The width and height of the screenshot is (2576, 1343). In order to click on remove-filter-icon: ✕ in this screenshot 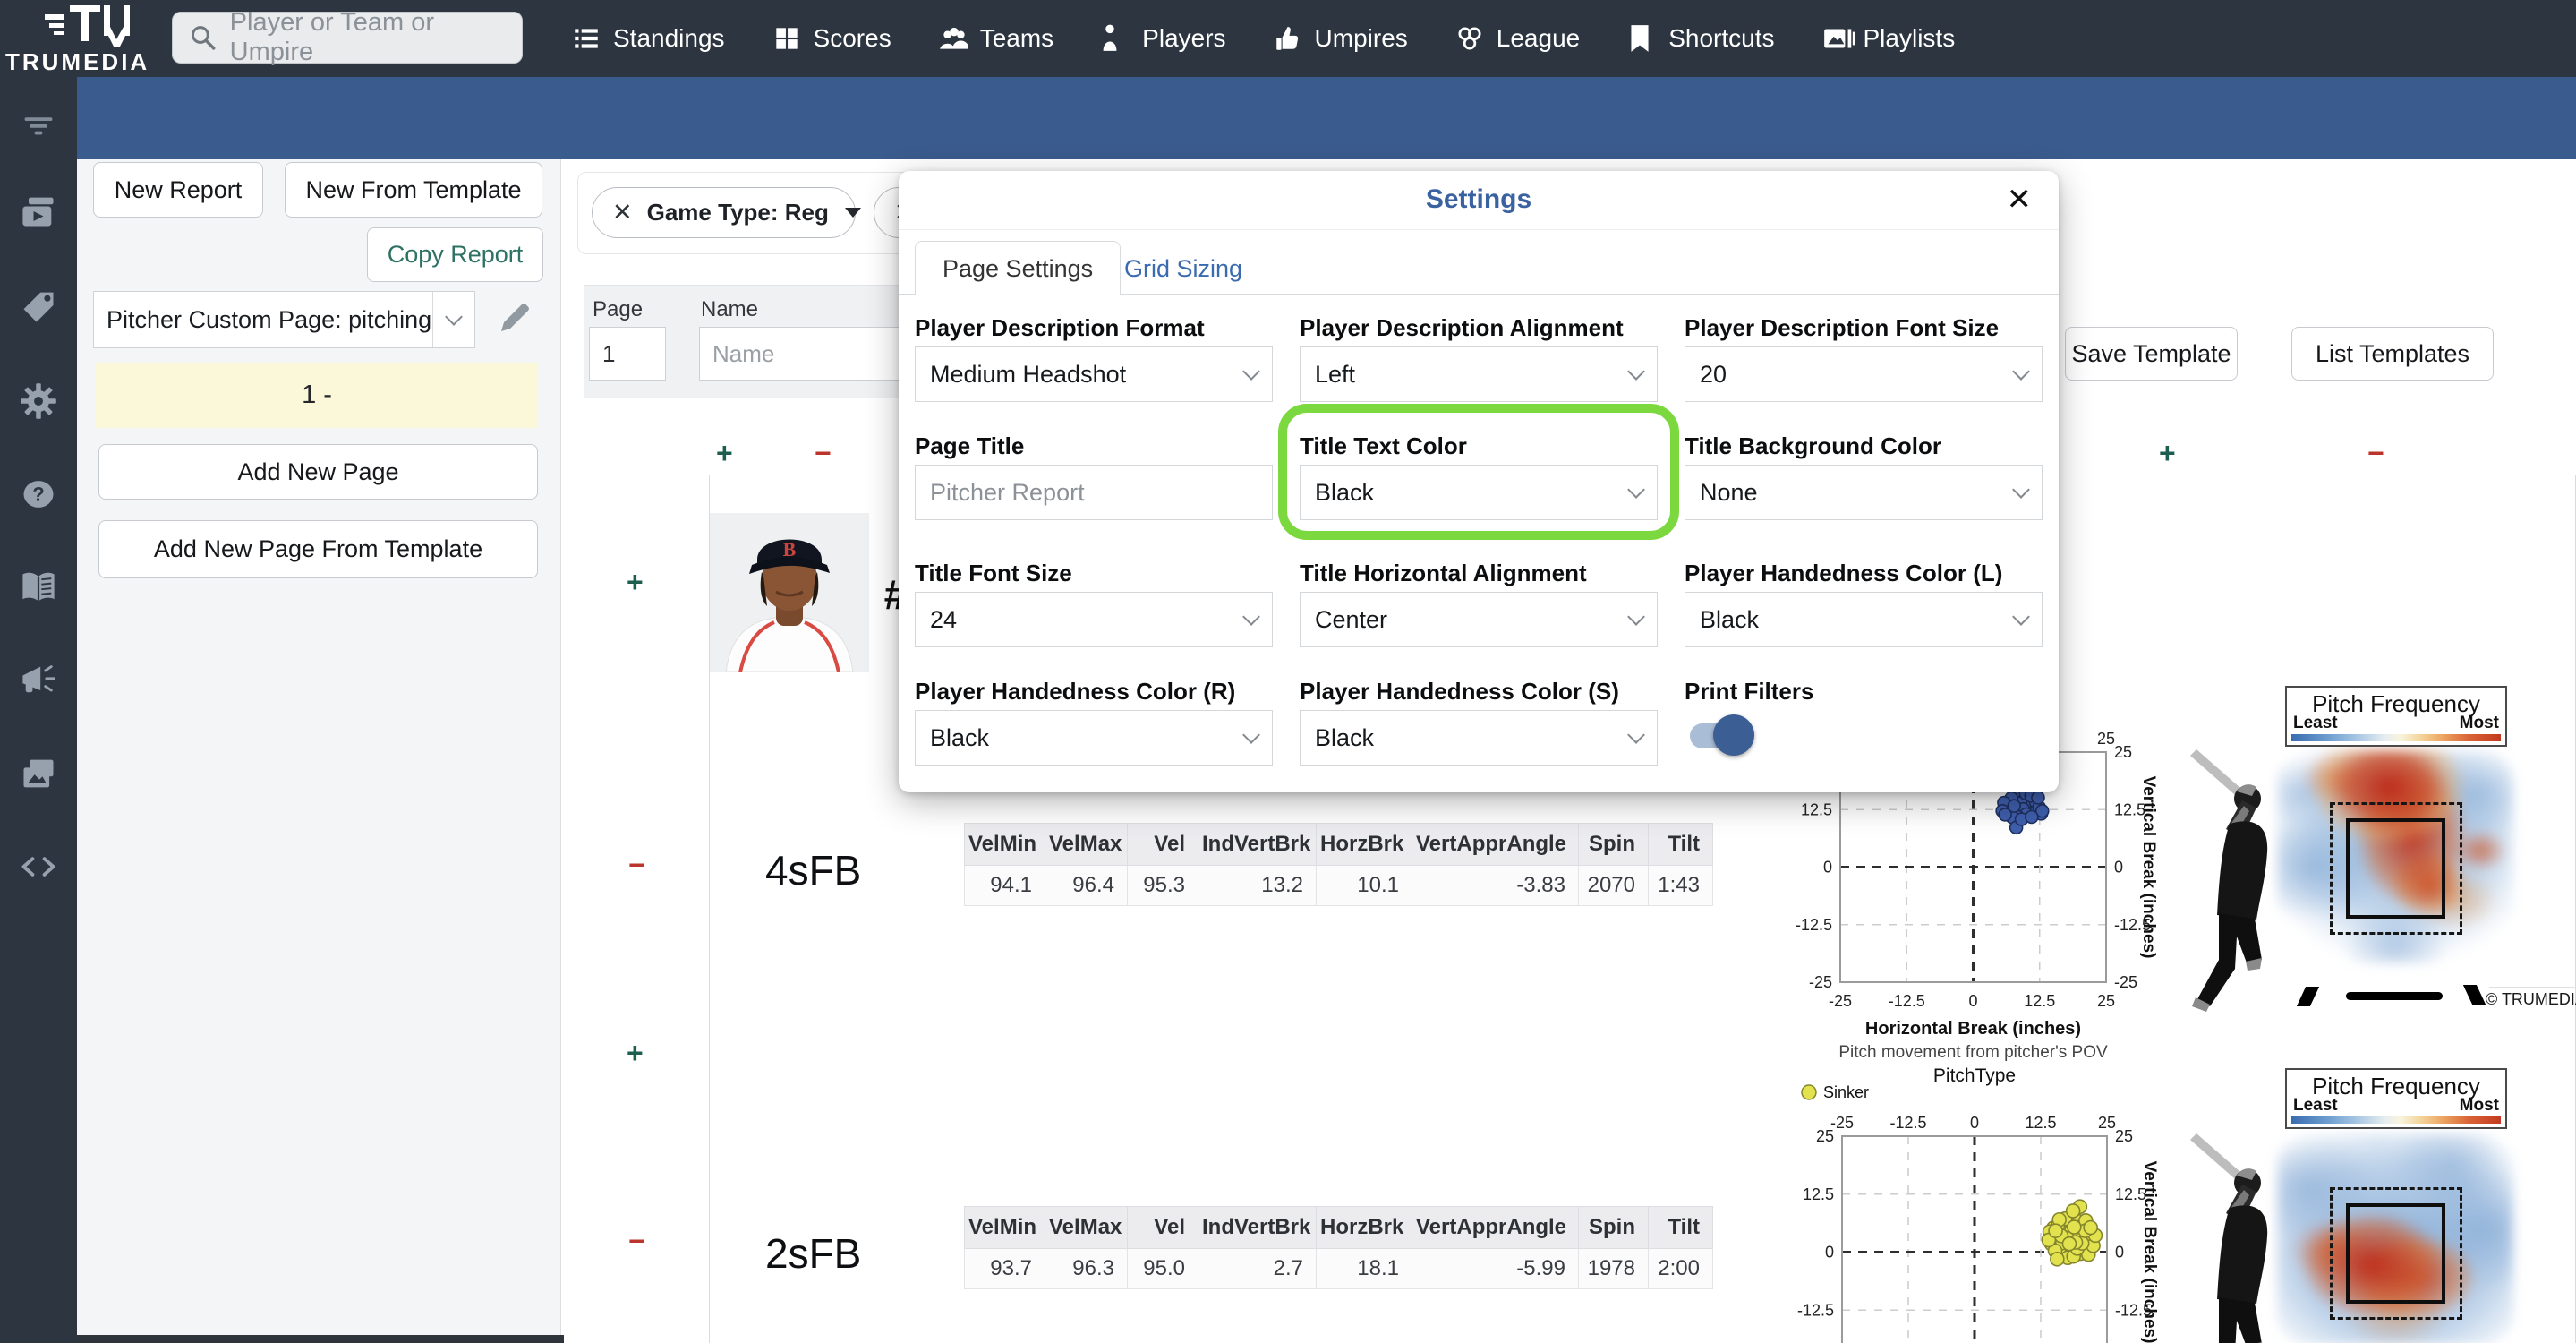, I will do `click(622, 213)`.